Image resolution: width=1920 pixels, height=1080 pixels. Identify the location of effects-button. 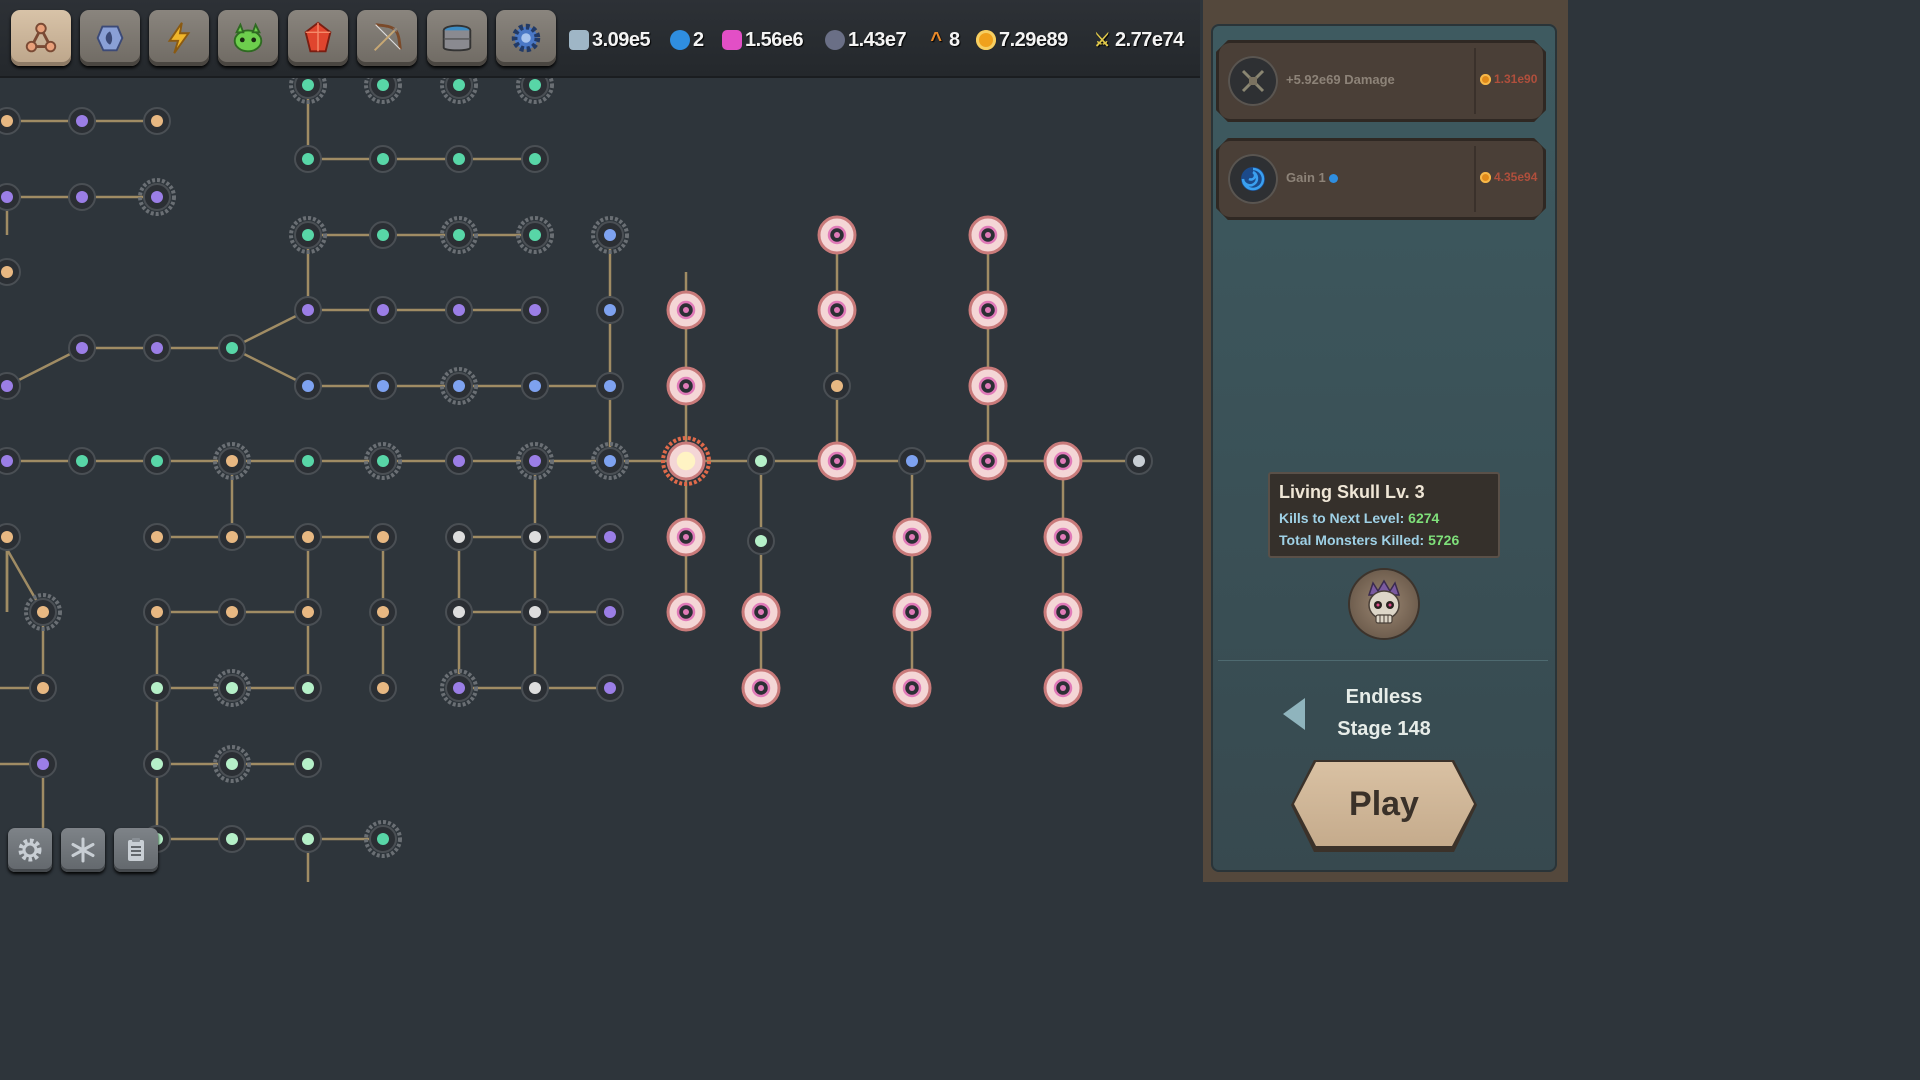
(83, 850).